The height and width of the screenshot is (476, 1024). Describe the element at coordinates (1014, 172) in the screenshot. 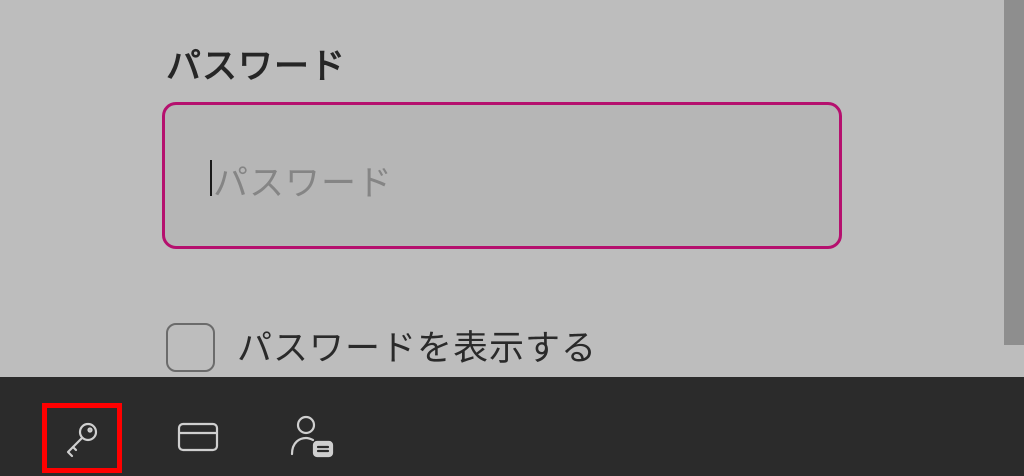

I see `scrollbar` at that location.